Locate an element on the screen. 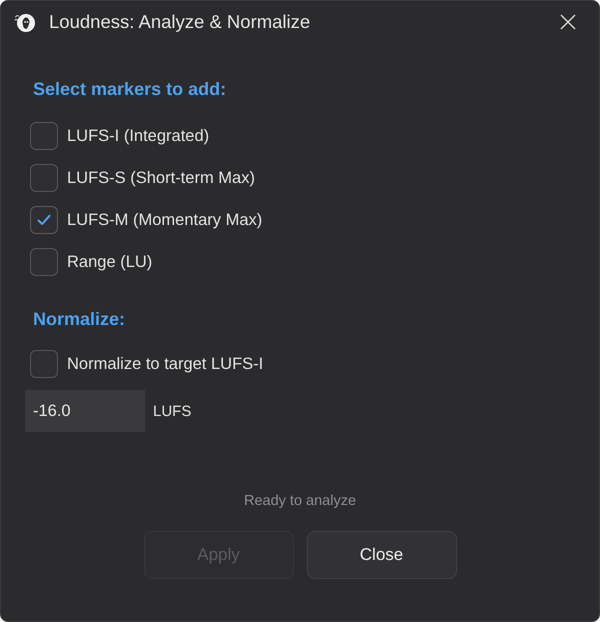  app-logo-icon is located at coordinates (25, 22).